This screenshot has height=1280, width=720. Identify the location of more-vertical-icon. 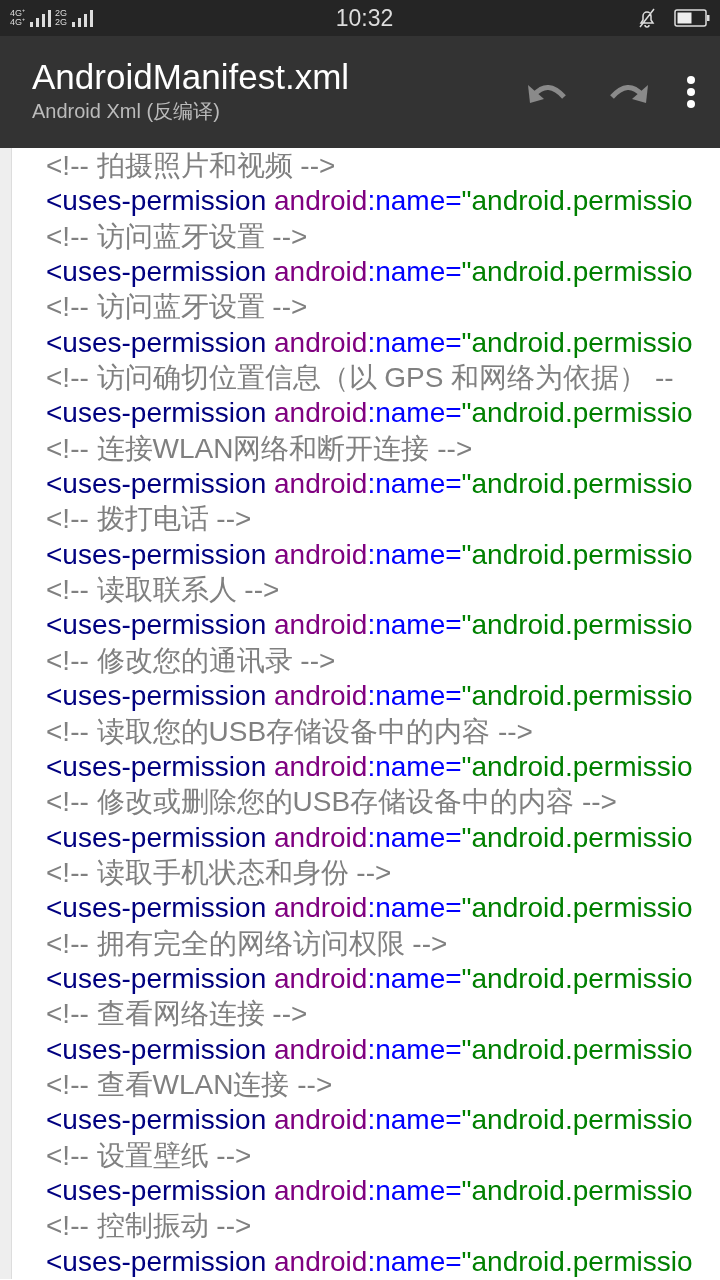
(691, 92).